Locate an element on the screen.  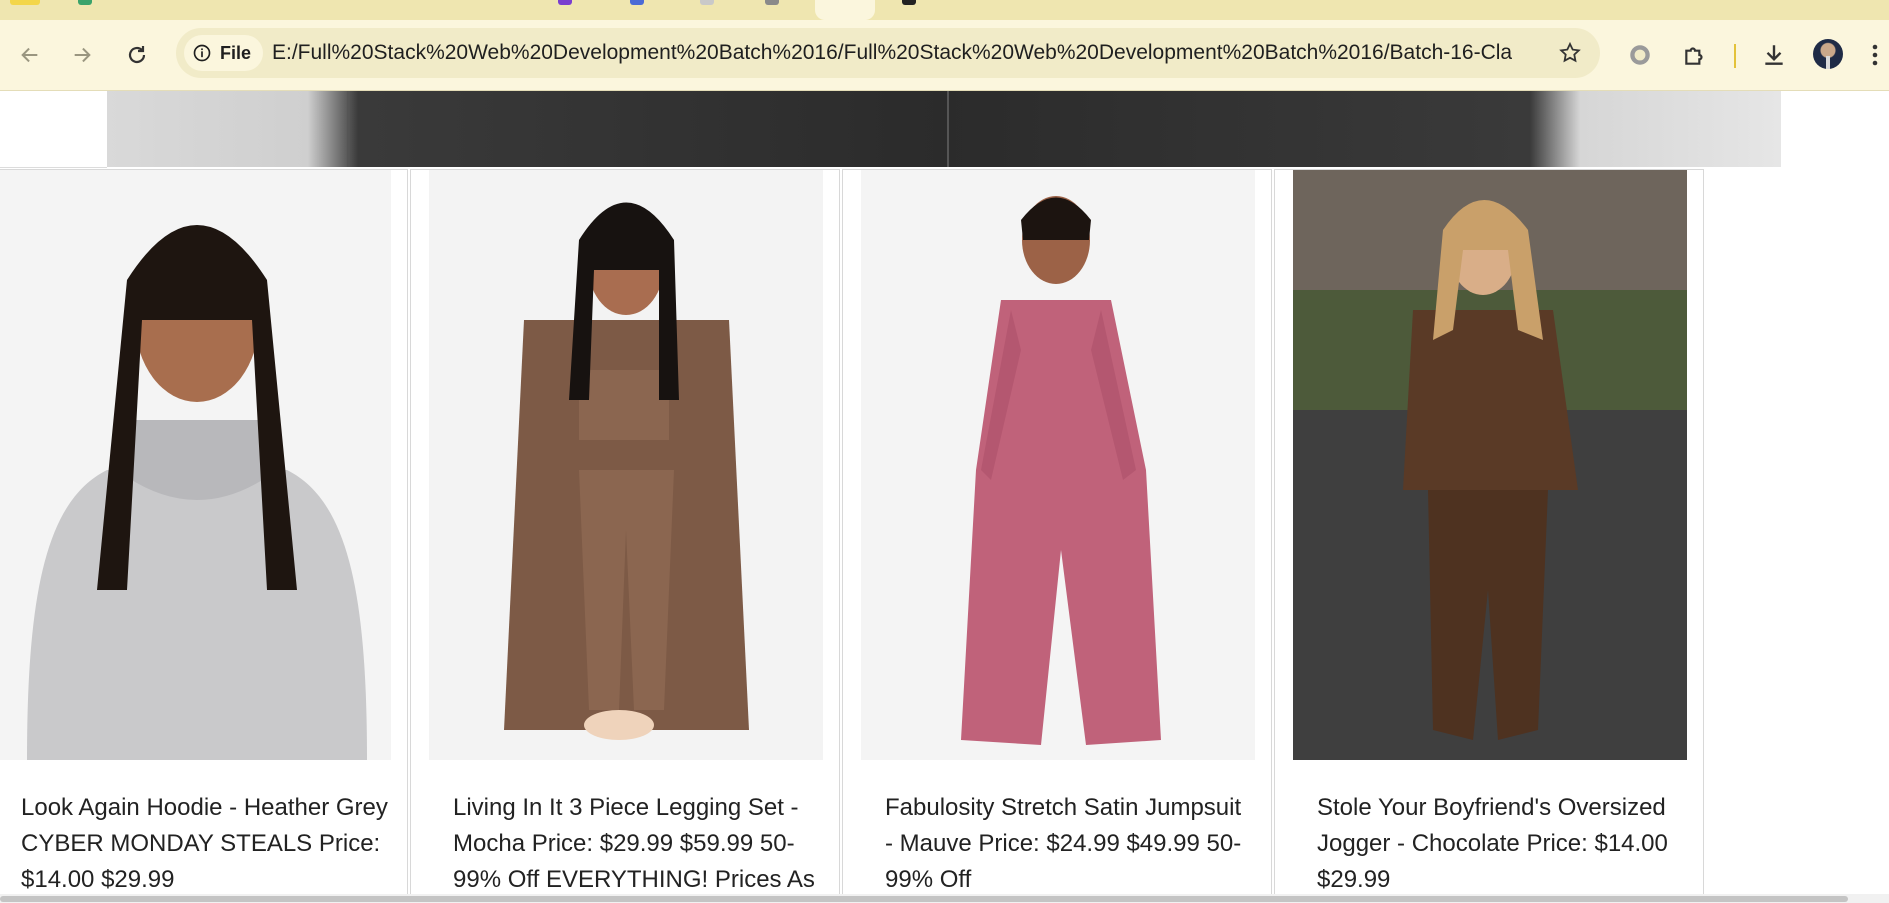
site-chip-label: File is located at coordinates (236, 52).